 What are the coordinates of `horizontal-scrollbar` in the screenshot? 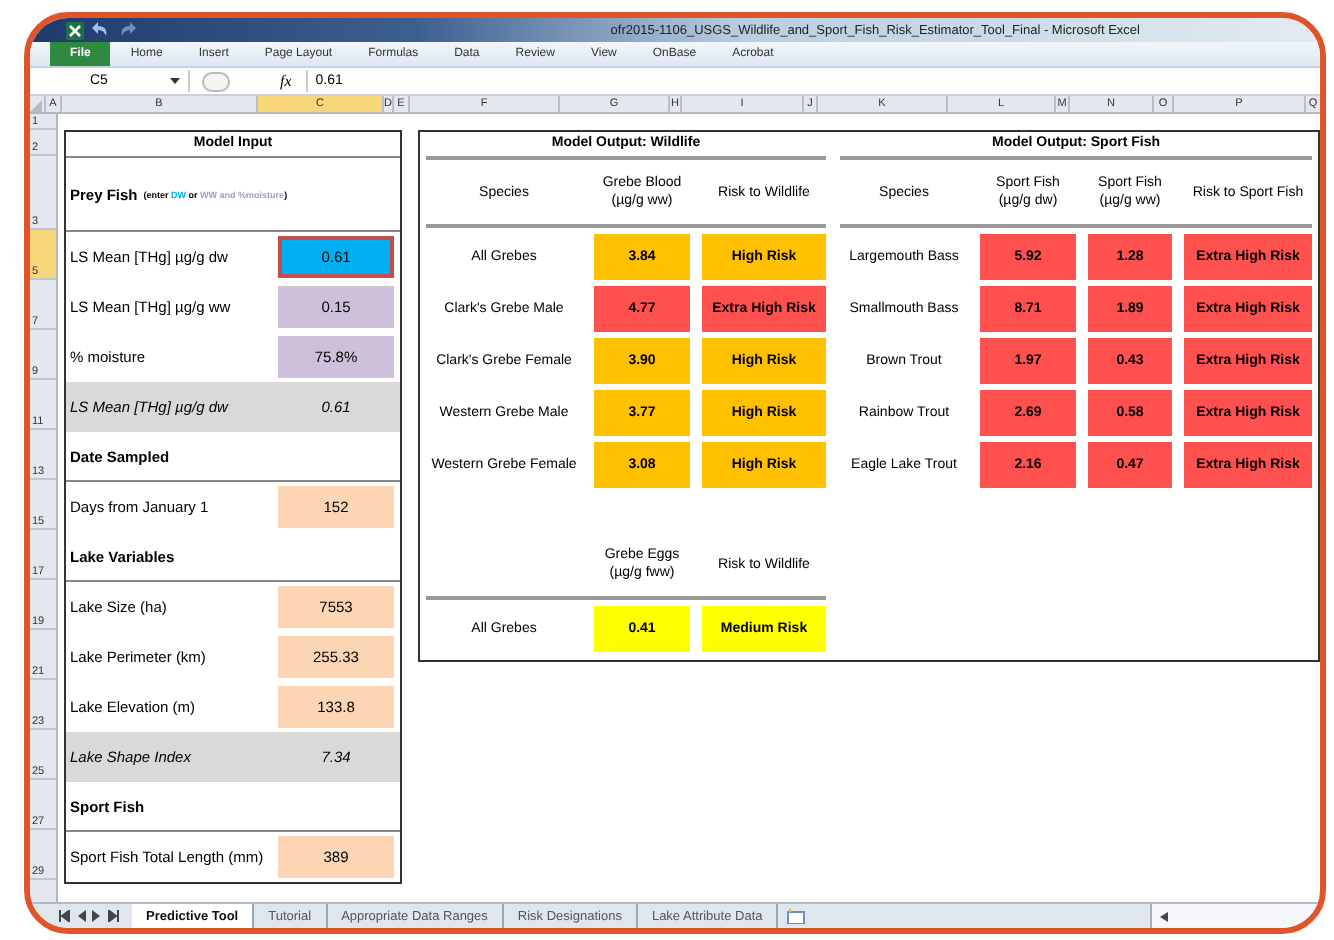 It's located at (1235, 916).